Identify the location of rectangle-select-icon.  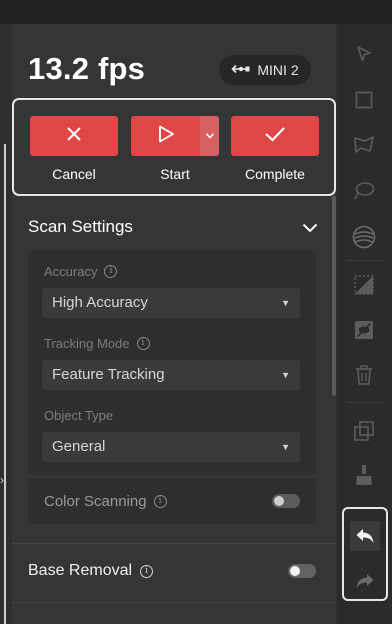
(364, 100).